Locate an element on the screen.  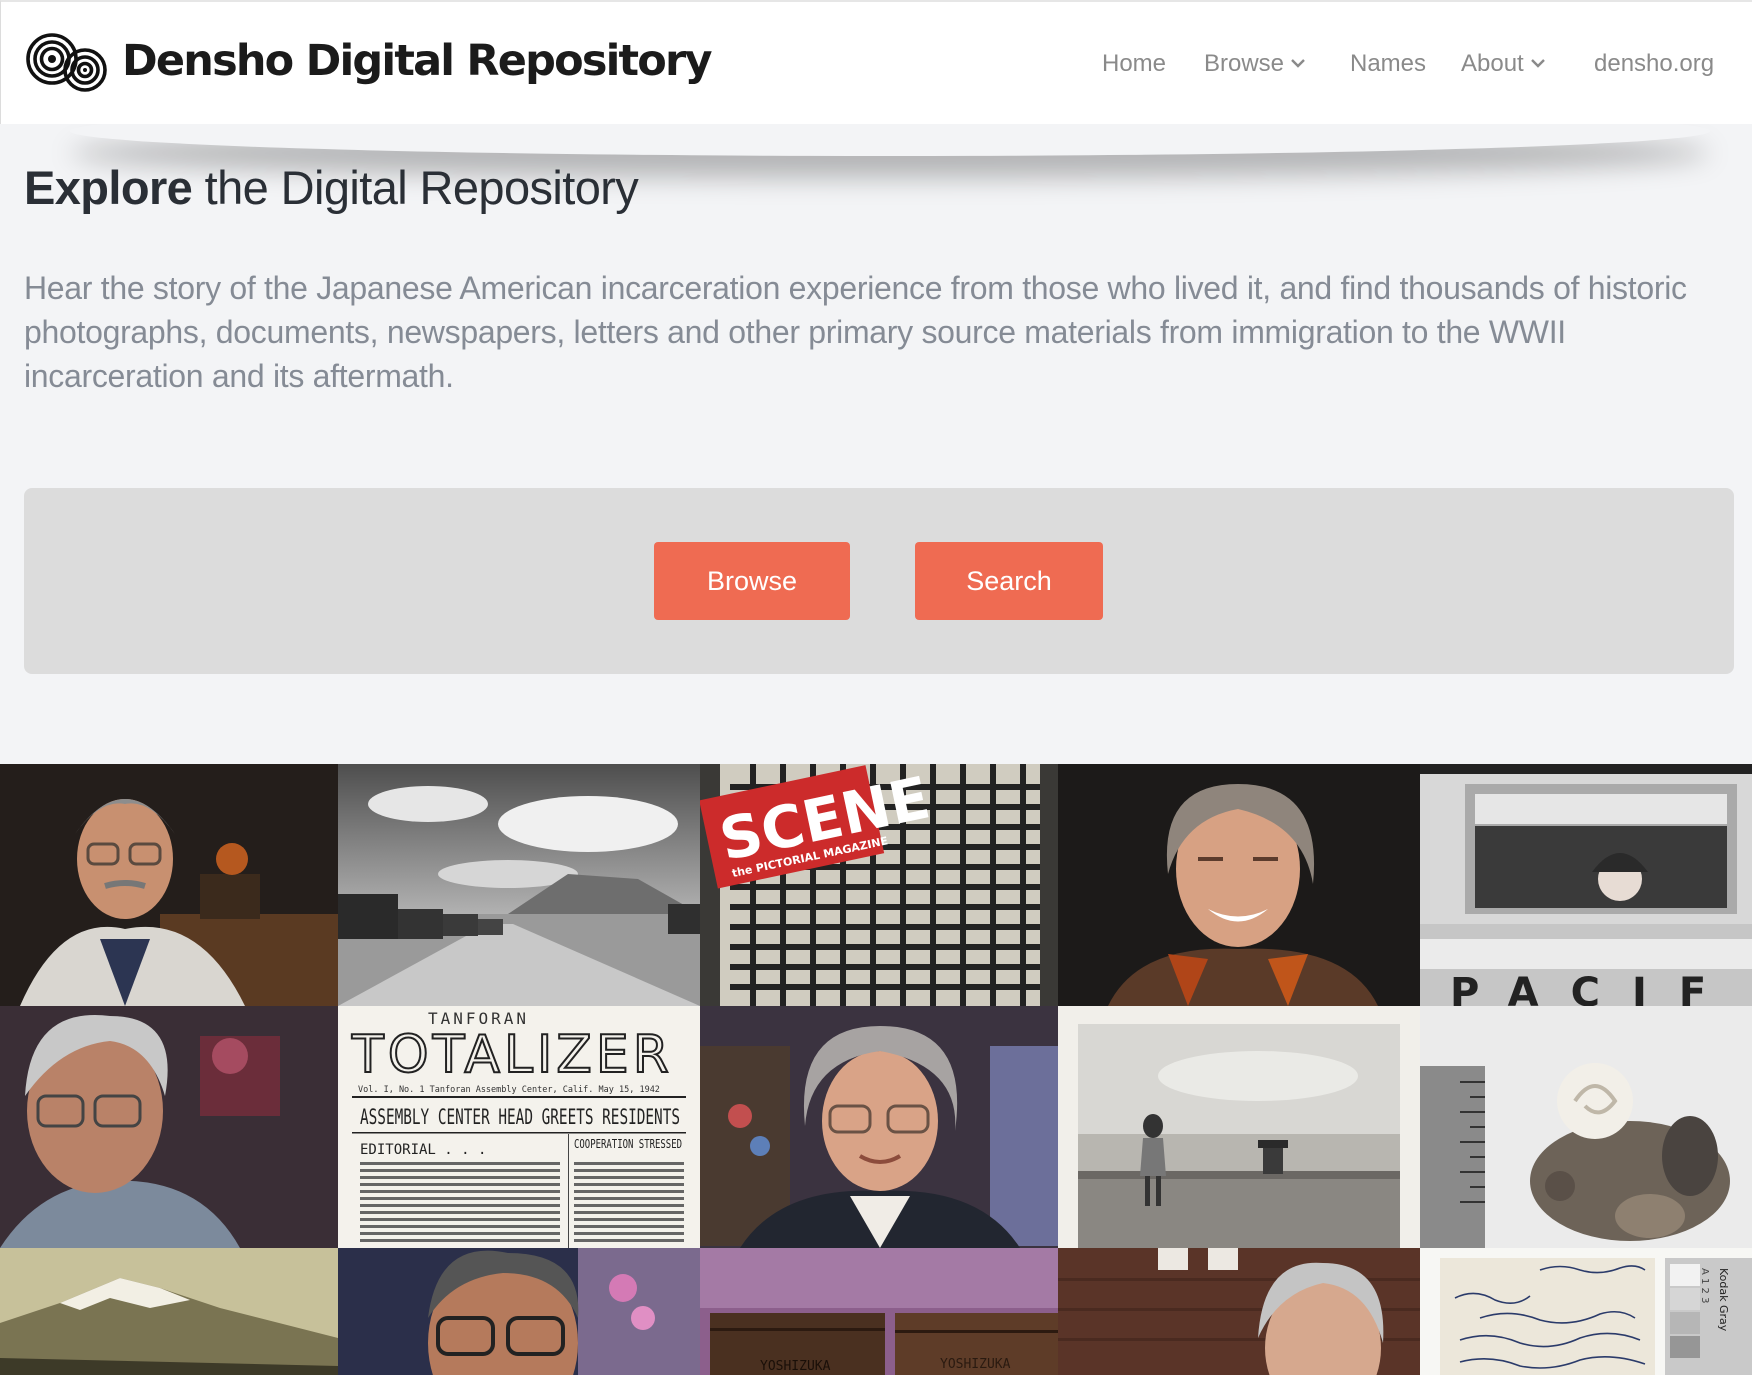
tile-girl-in-field-photo is located at coordinates (1239, 1127).